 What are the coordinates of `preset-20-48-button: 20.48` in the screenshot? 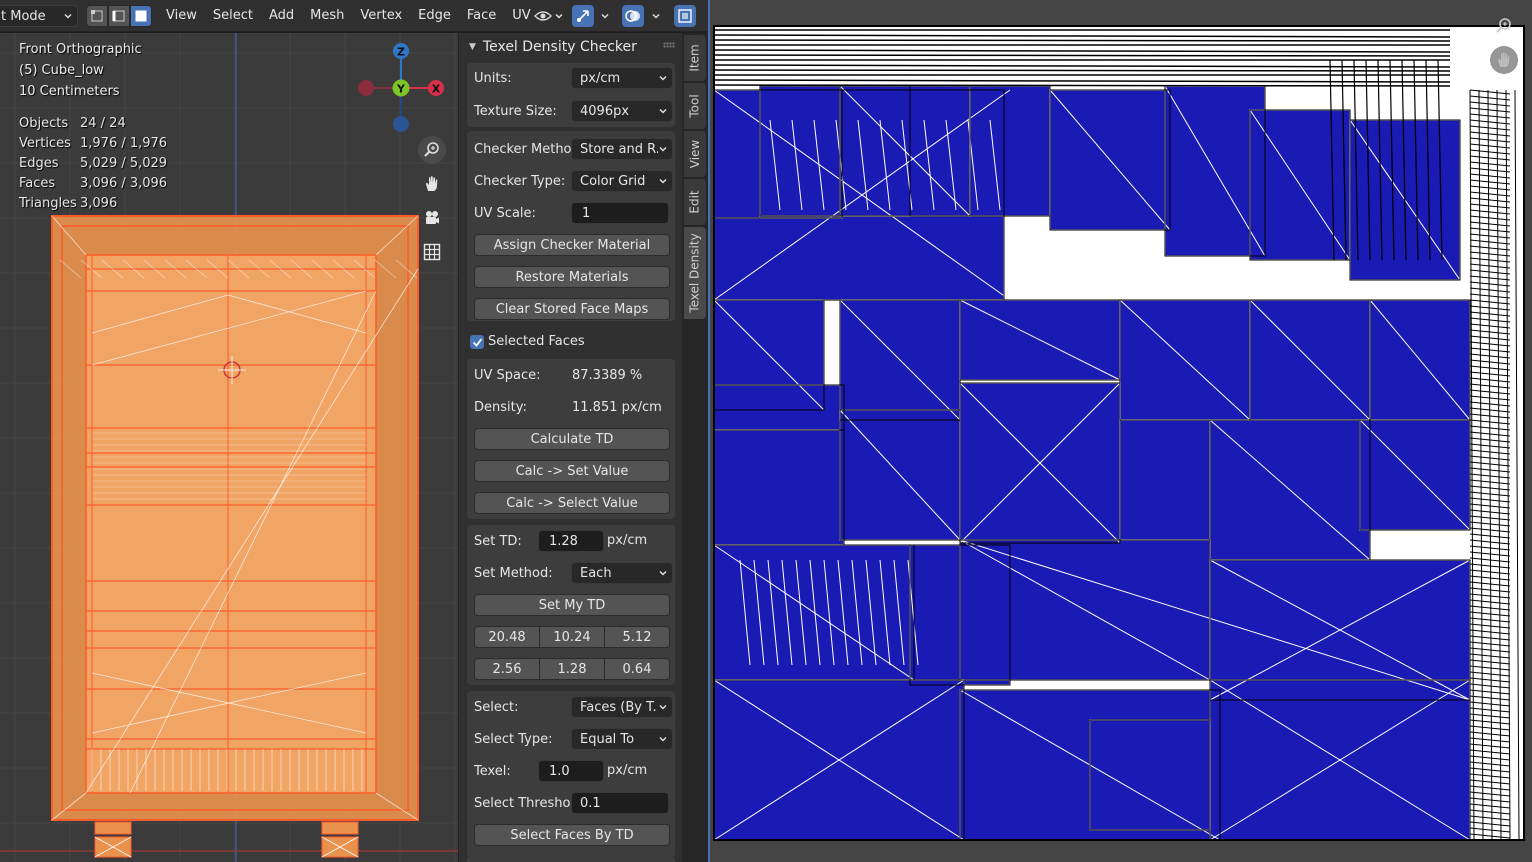 It's located at (507, 637).